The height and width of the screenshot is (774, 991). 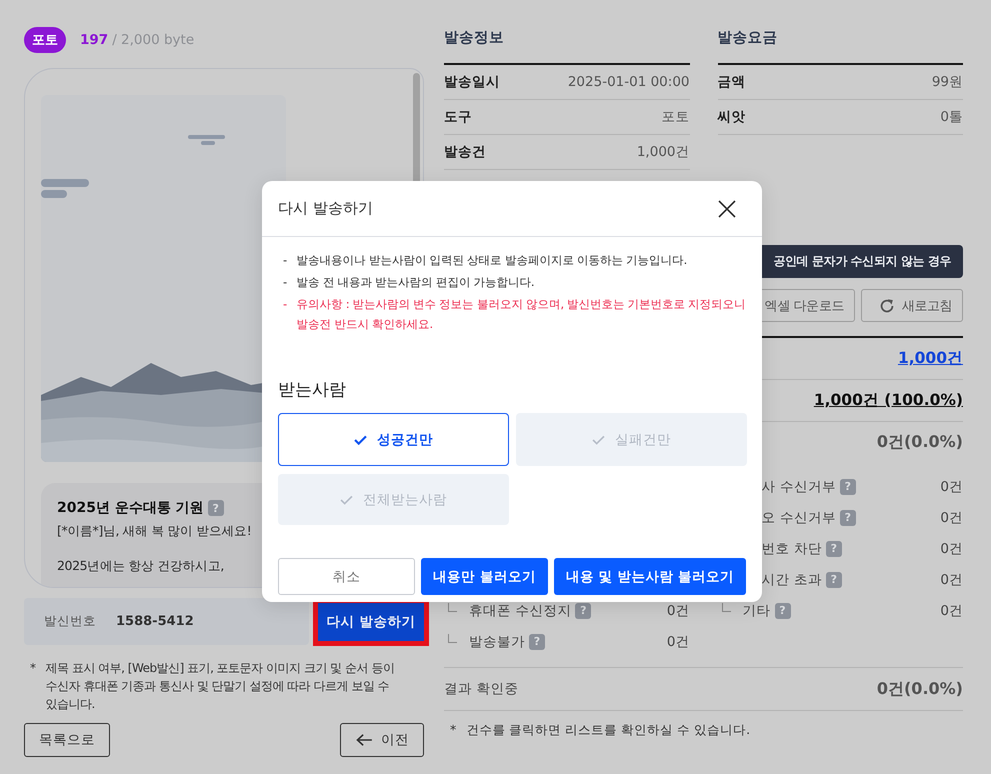 What do you see at coordinates (930, 358) in the screenshot?
I see `count-link: 1,000건` at bounding box center [930, 358].